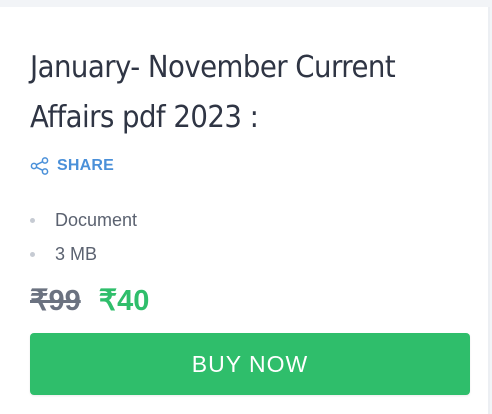 The height and width of the screenshot is (414, 492). I want to click on meta-item-label: 3 MB, so click(76, 253).